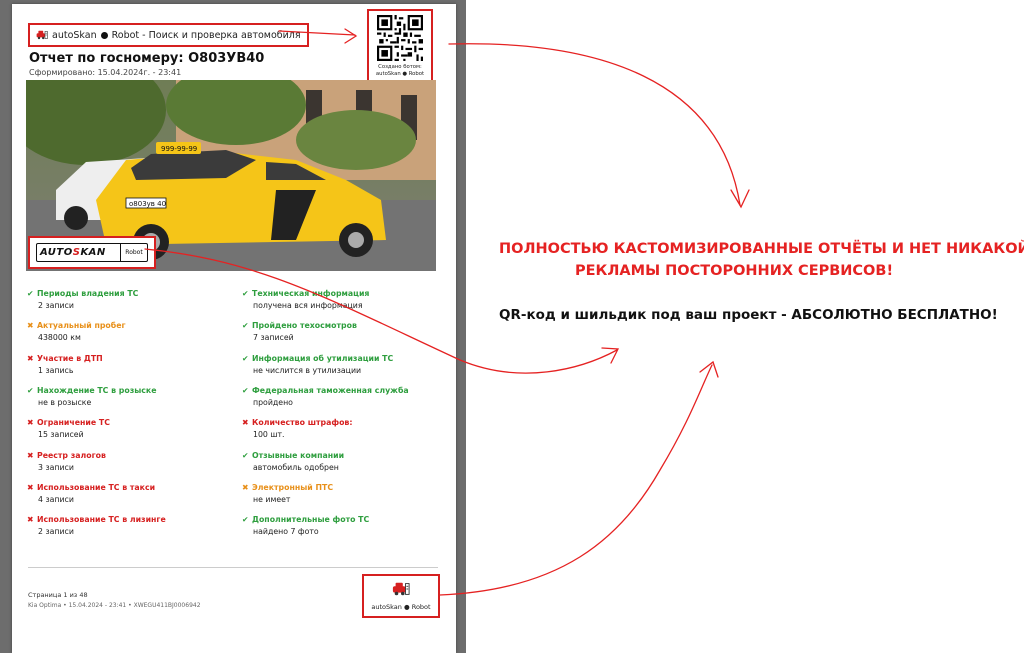 The width and height of the screenshot is (1024, 653). I want to click on report-item: ✔ Отзывные компании автомобиль одобрен, so click(342, 461).